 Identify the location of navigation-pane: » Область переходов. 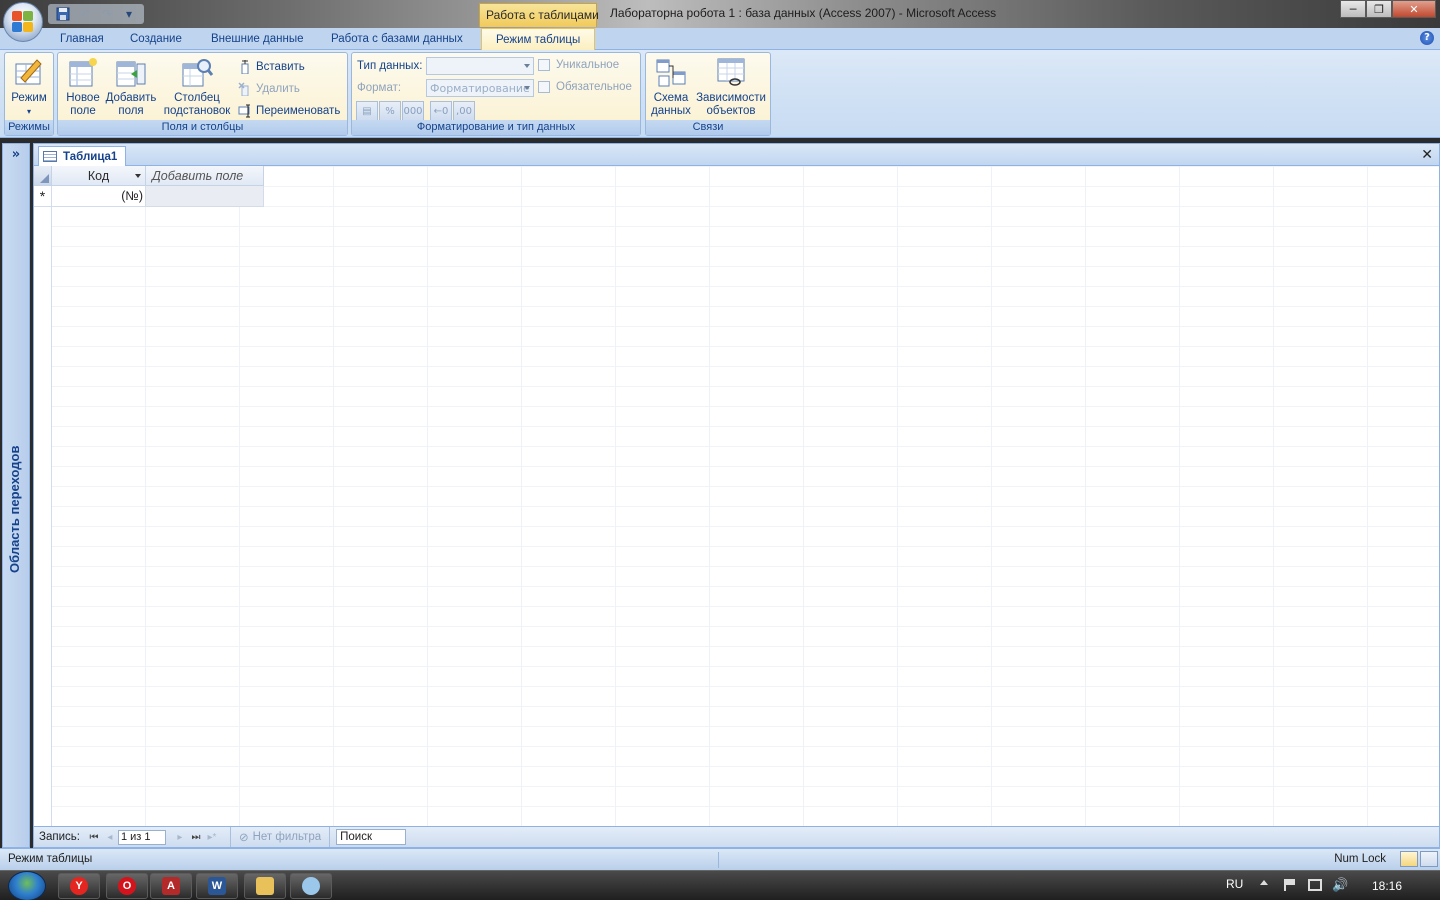
(16, 495).